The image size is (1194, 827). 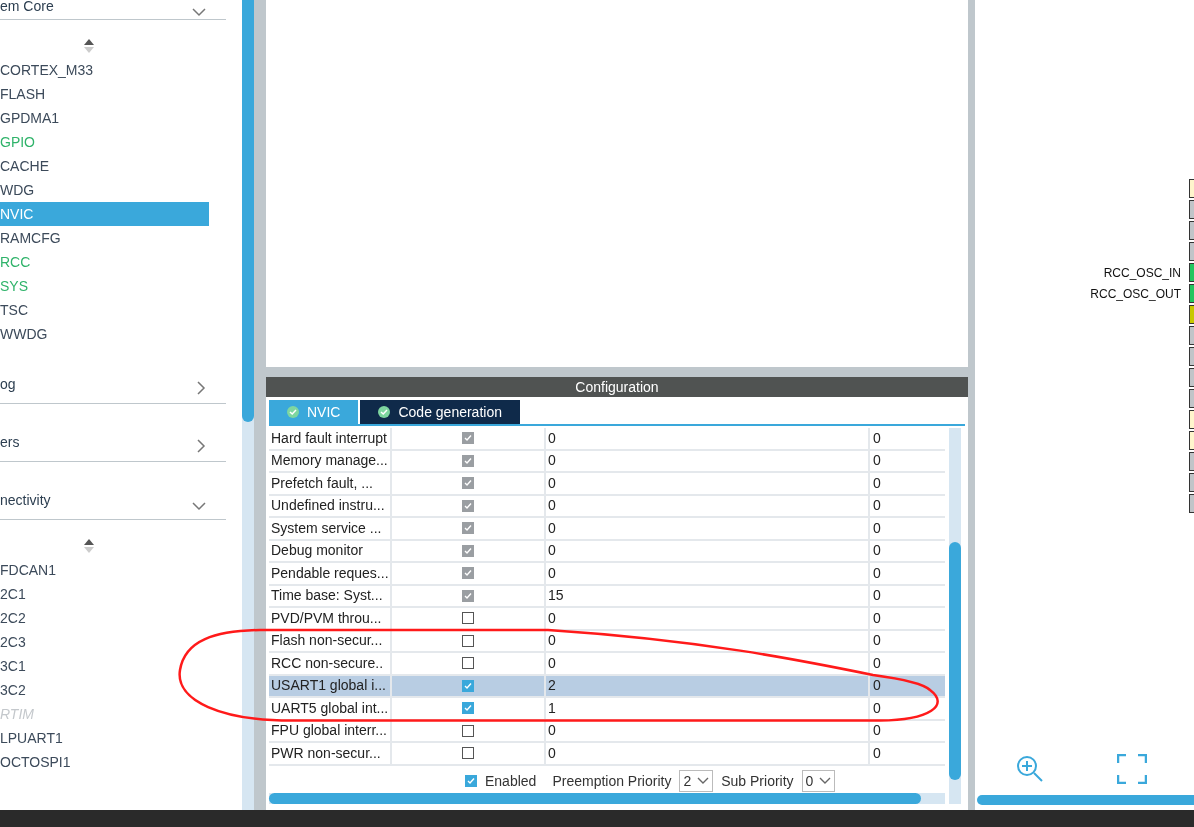 I want to click on tab: Code generation, so click(x=440, y=412).